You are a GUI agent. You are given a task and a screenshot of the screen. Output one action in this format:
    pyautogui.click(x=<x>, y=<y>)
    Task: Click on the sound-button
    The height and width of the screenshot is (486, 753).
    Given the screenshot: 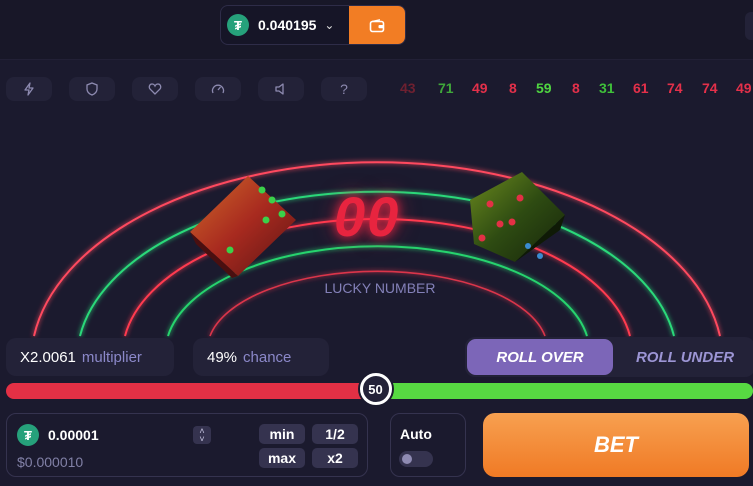 What is the action you would take?
    pyautogui.click(x=281, y=89)
    